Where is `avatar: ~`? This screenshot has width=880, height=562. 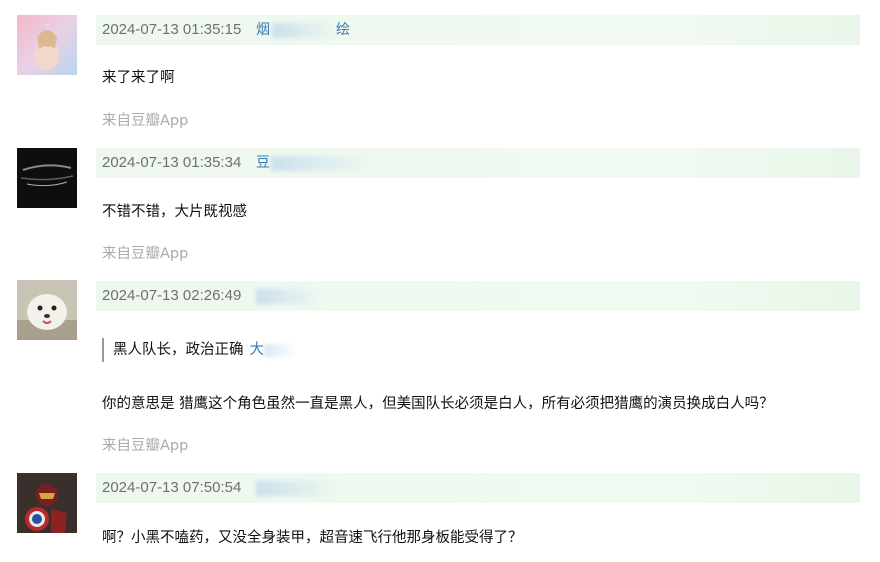
avatar: ~ is located at coordinates (47, 45).